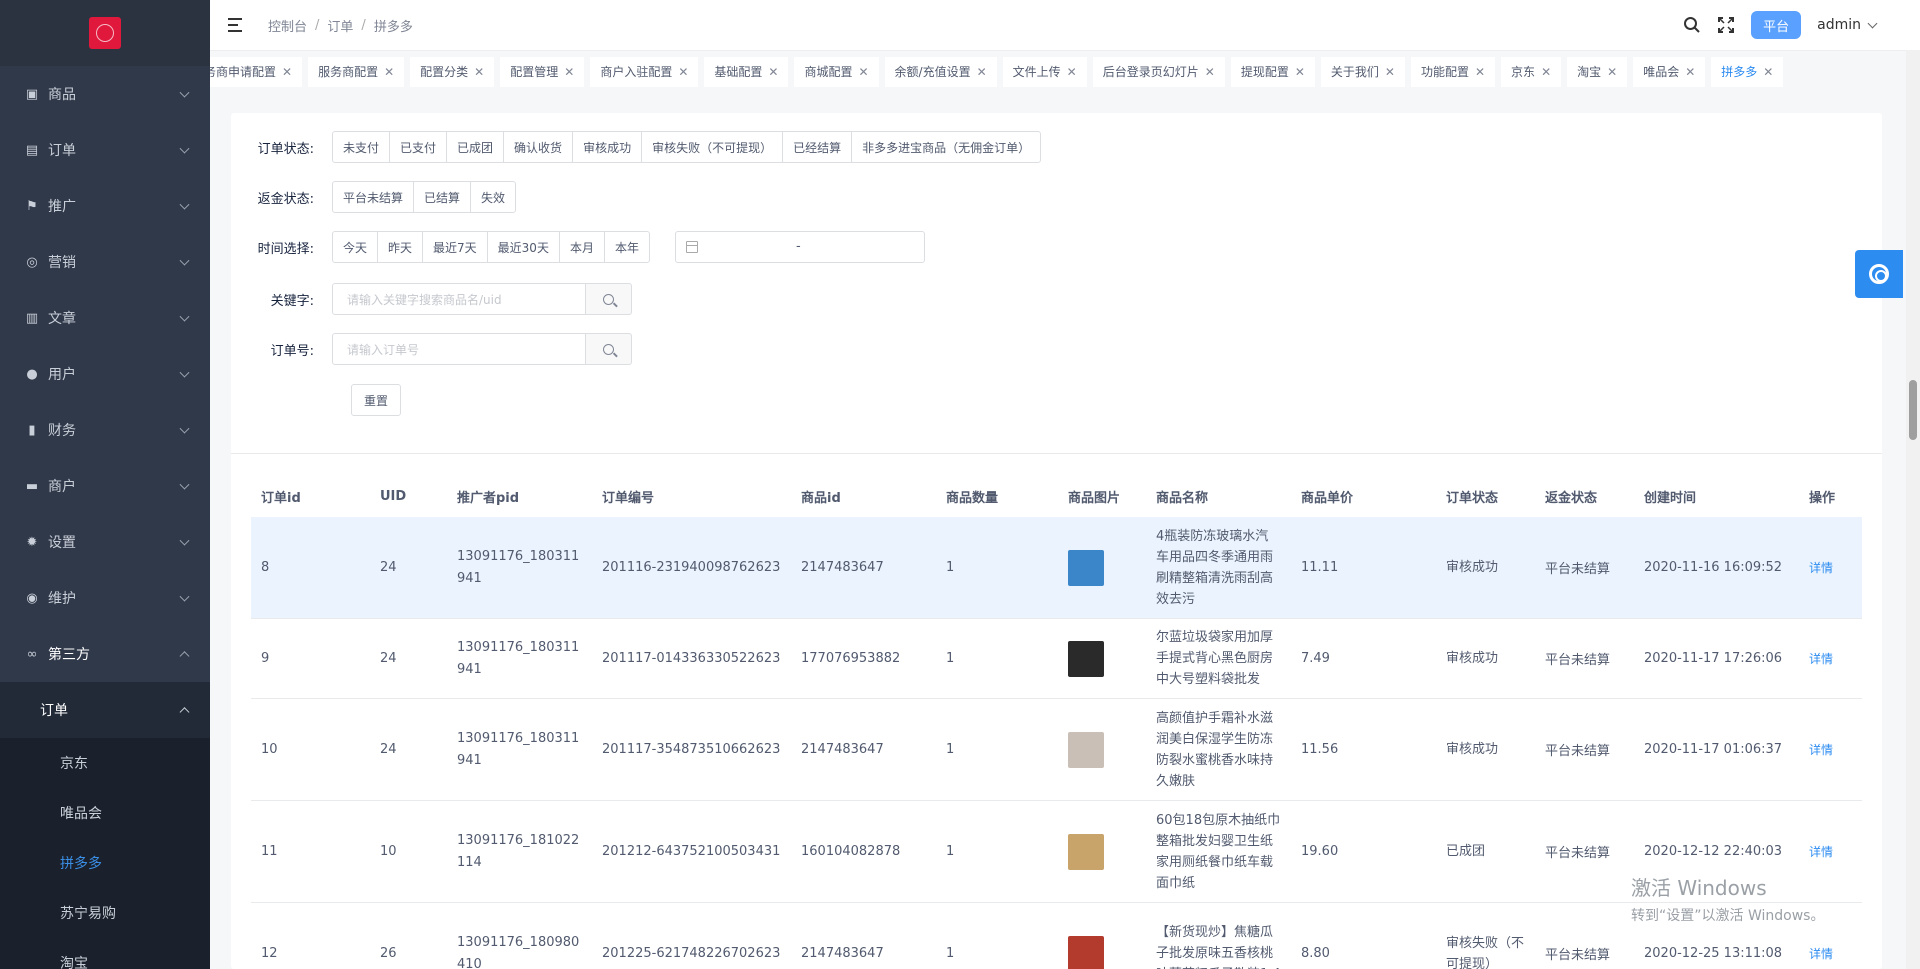  What do you see at coordinates (940, 71) in the screenshot?
I see `tab-item: 余额/充值设置 ✕` at bounding box center [940, 71].